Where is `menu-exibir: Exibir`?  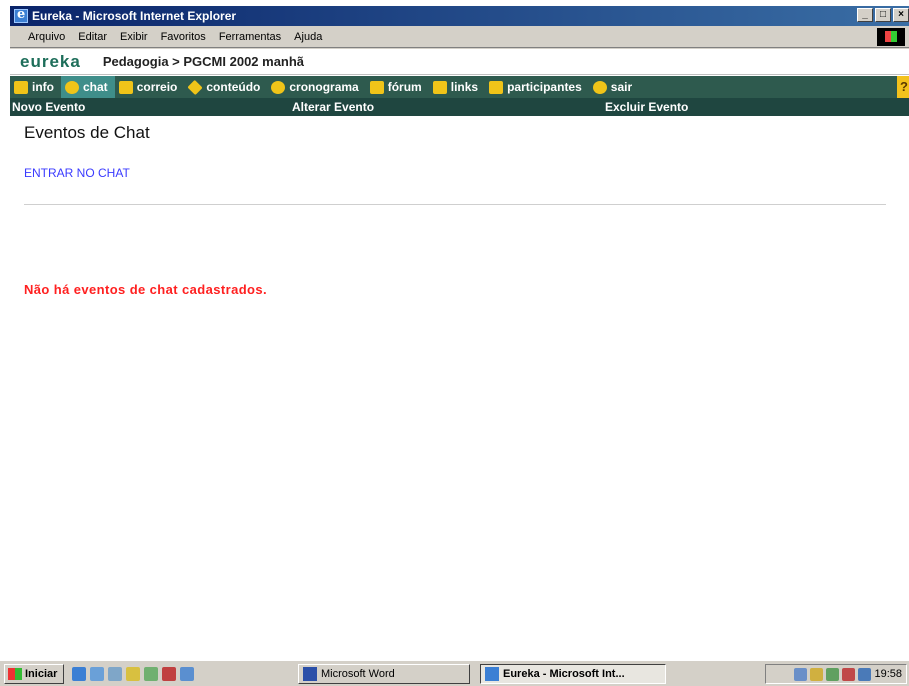 menu-exibir: Exibir is located at coordinates (134, 37).